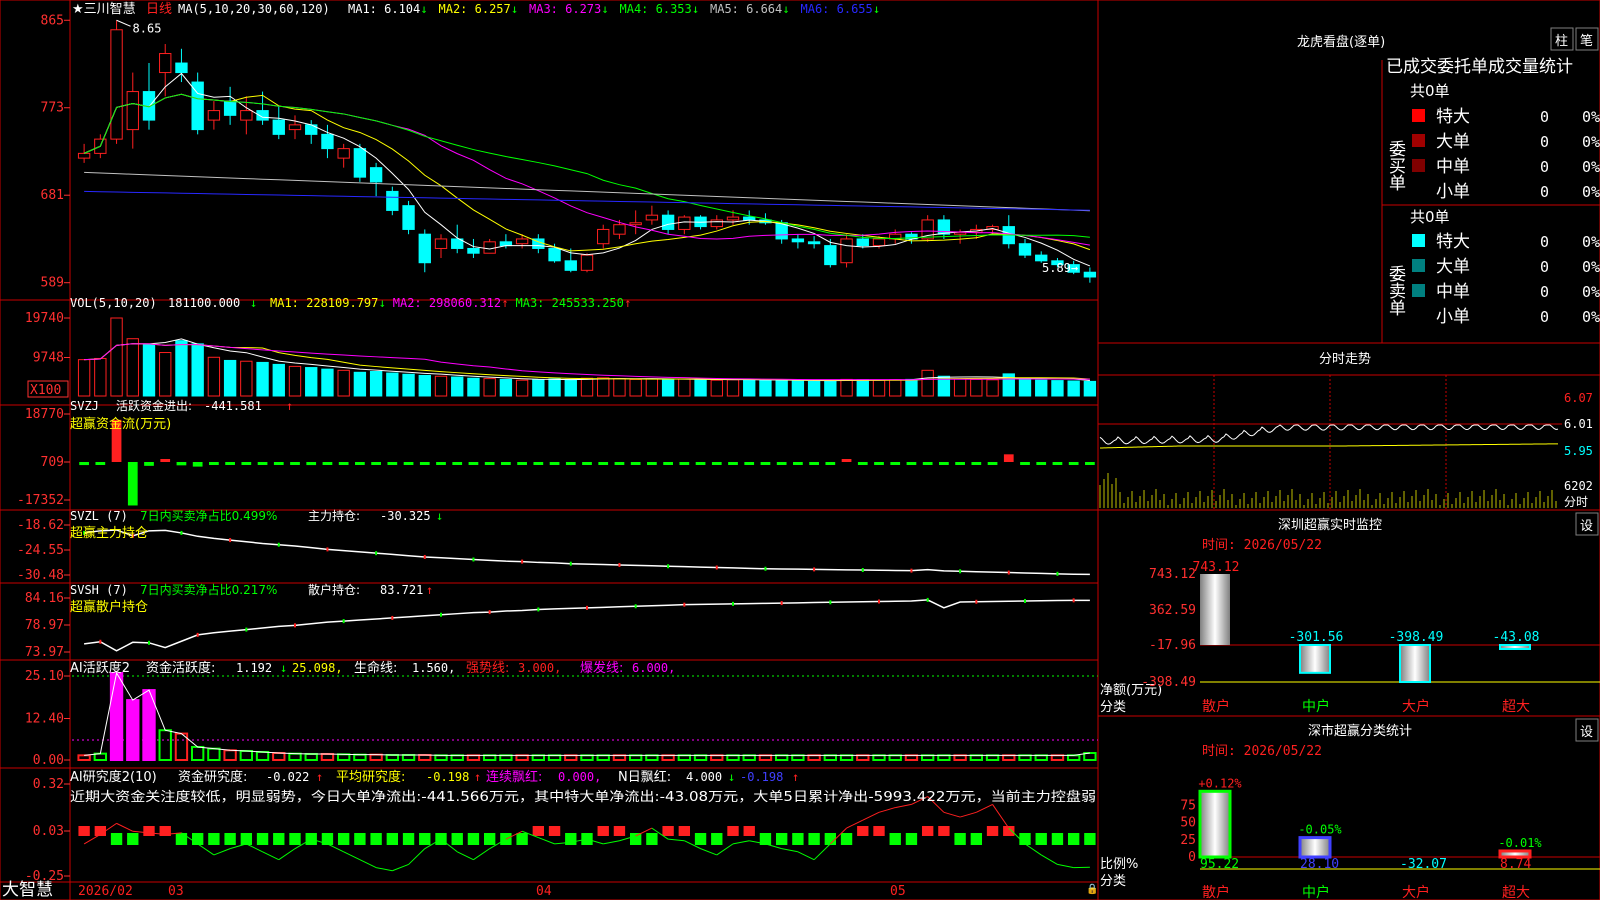  Describe the element at coordinates (561, 354) in the screenshot. I see `volume-panel: 19740 9748 X100` at that location.